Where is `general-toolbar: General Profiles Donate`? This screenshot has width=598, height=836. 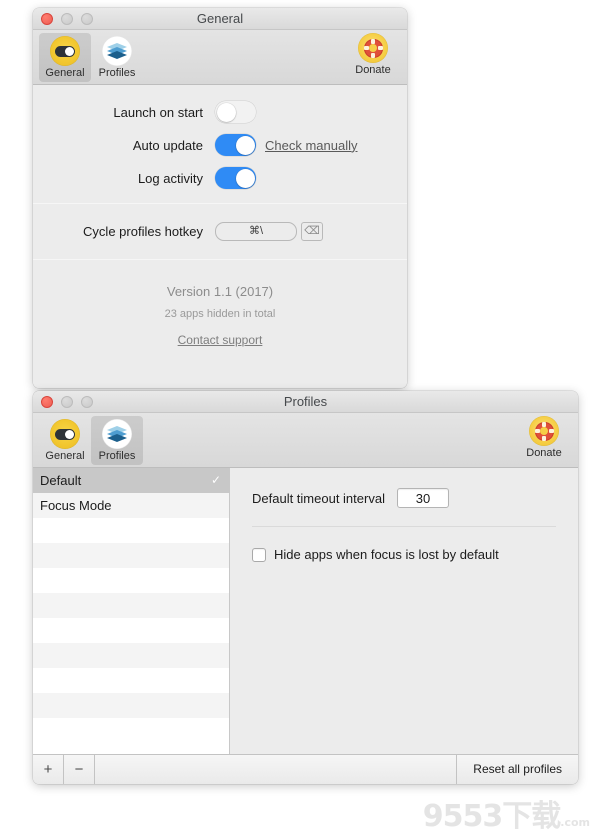 general-toolbar: General Profiles Donate is located at coordinates (220, 57).